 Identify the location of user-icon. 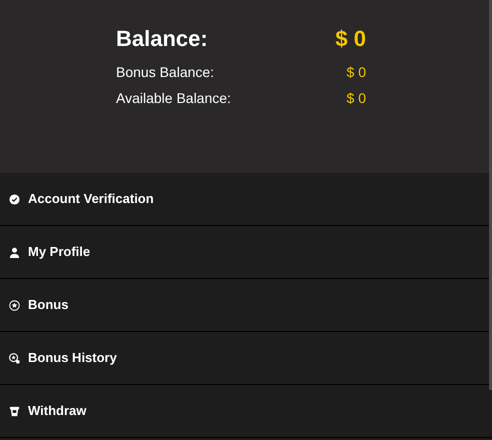
(14, 252).